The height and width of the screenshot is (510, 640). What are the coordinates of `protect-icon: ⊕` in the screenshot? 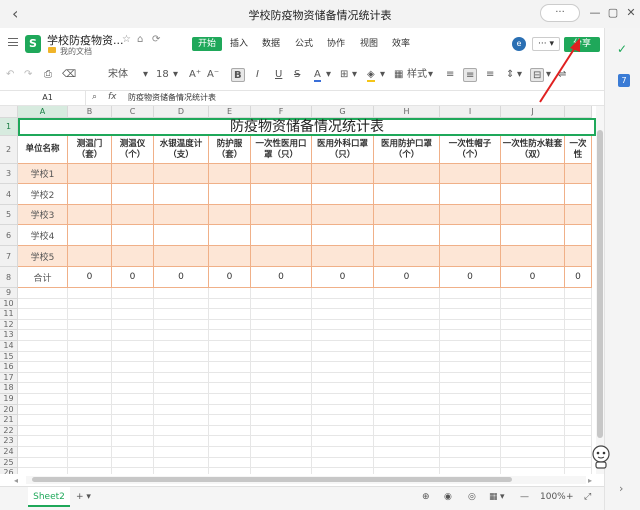 It's located at (426, 497).